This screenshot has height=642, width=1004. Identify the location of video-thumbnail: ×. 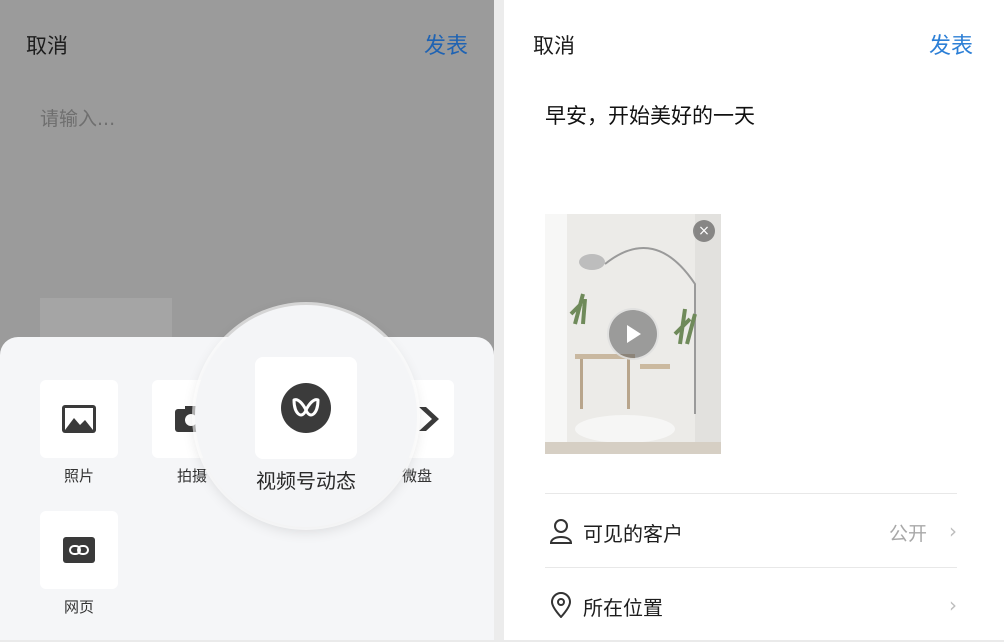
(633, 334).